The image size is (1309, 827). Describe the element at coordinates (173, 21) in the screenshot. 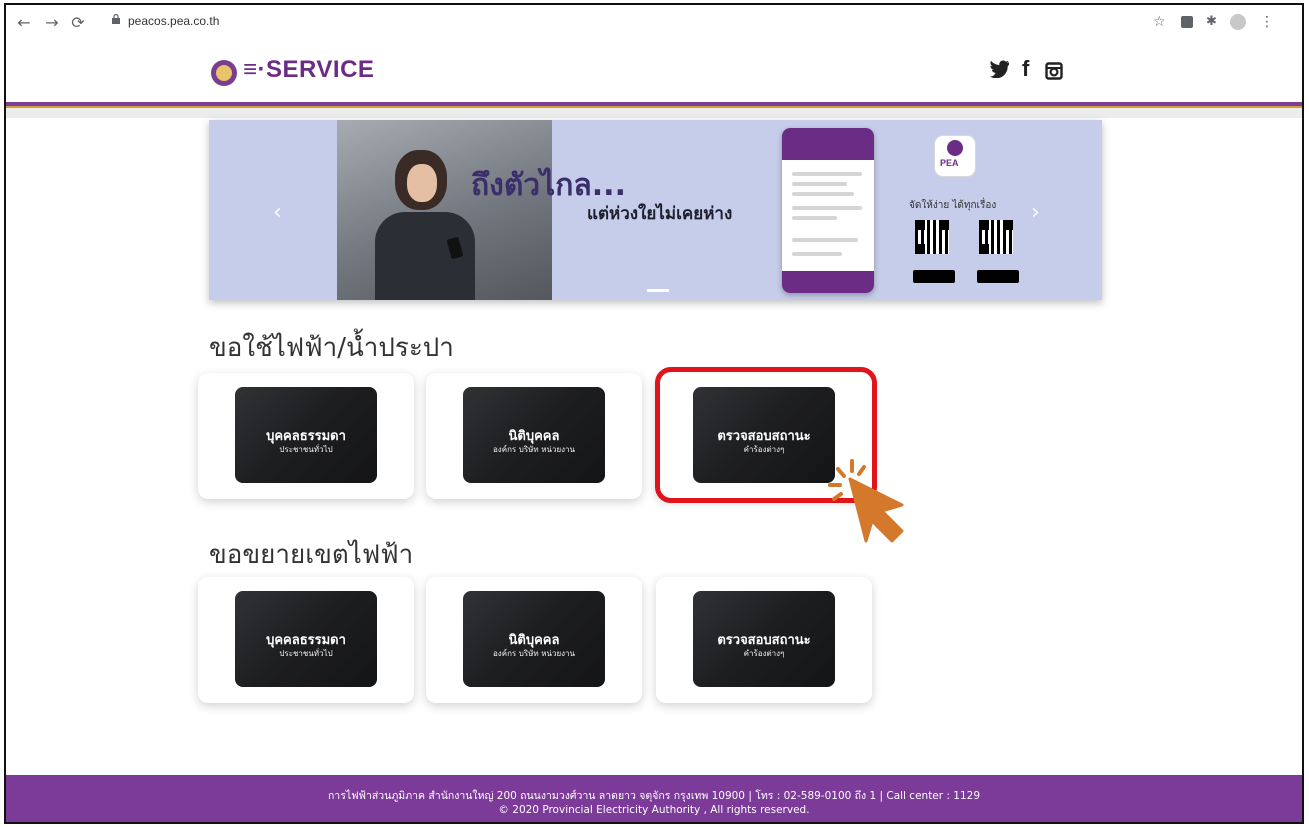

I see `address-bar: peacos.pea.co.th` at that location.